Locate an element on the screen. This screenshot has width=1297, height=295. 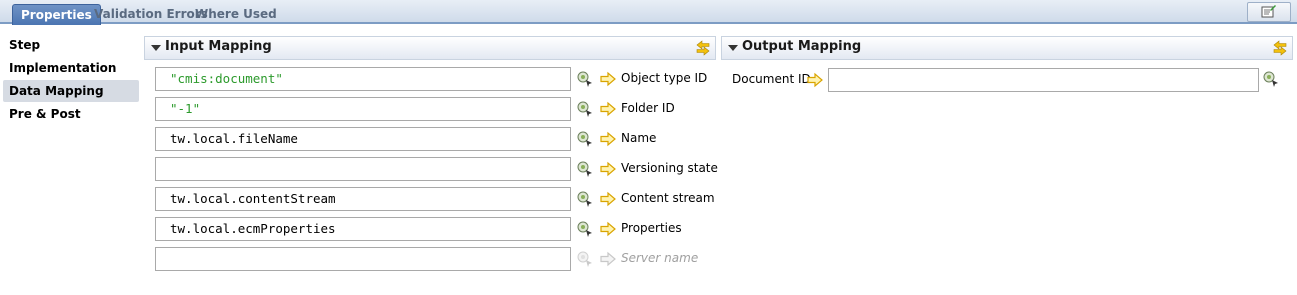
tab-bar: Properties Validation Errors Where Used is located at coordinates (648, 12).